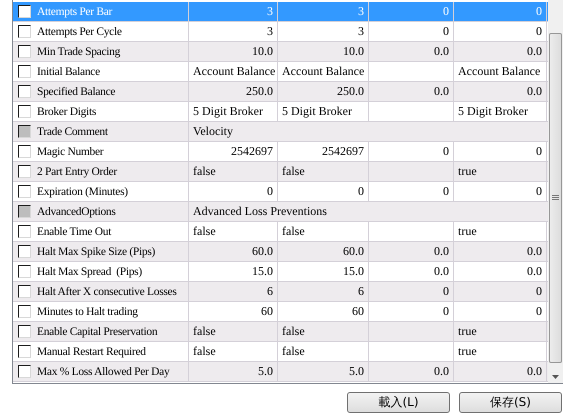  I want to click on value-cell: 5 Digit Broker, so click(493, 111).